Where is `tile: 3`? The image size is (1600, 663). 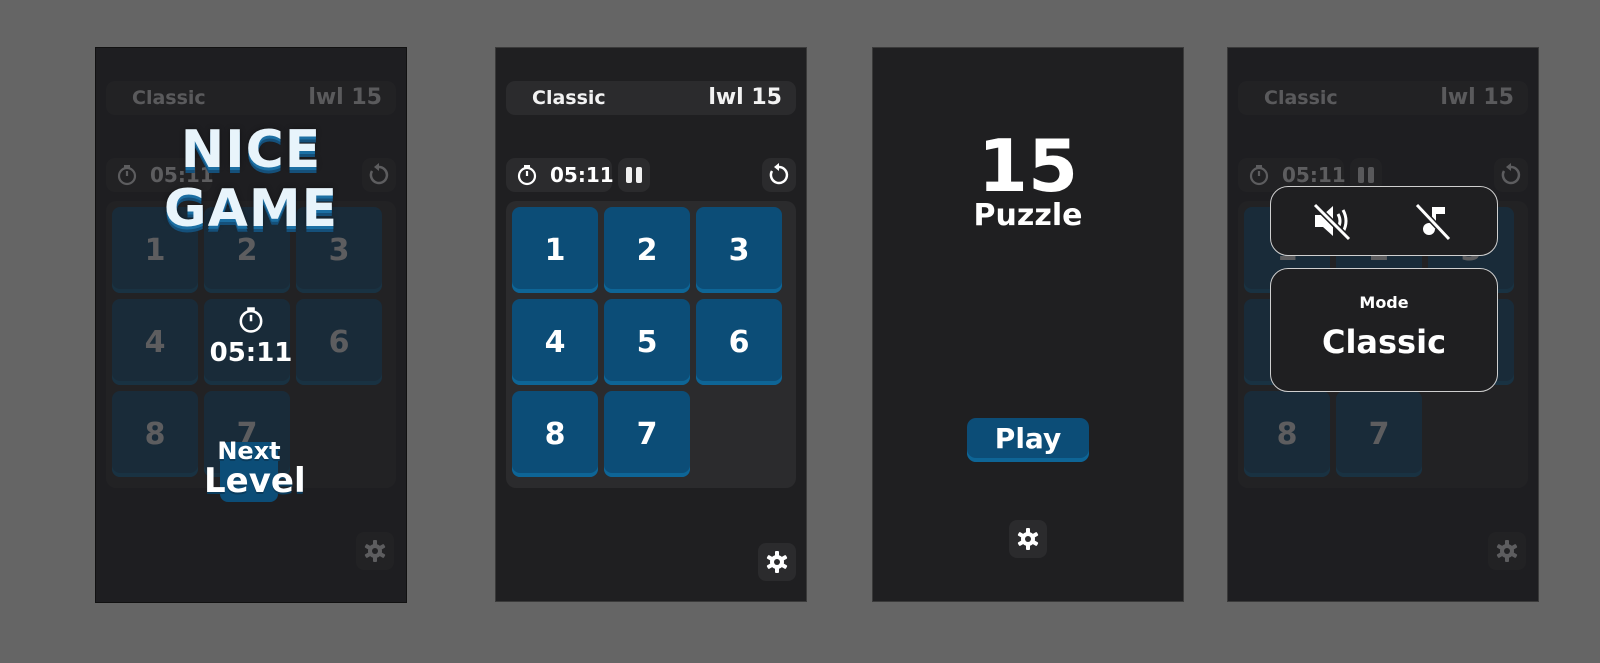 tile: 3 is located at coordinates (739, 250).